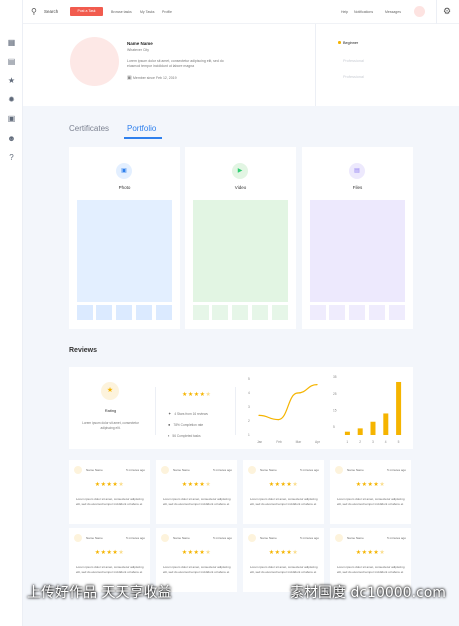 This screenshot has width=459, height=626. Describe the element at coordinates (249, 421) in the screenshot. I see `y-tick-label: 2` at that location.